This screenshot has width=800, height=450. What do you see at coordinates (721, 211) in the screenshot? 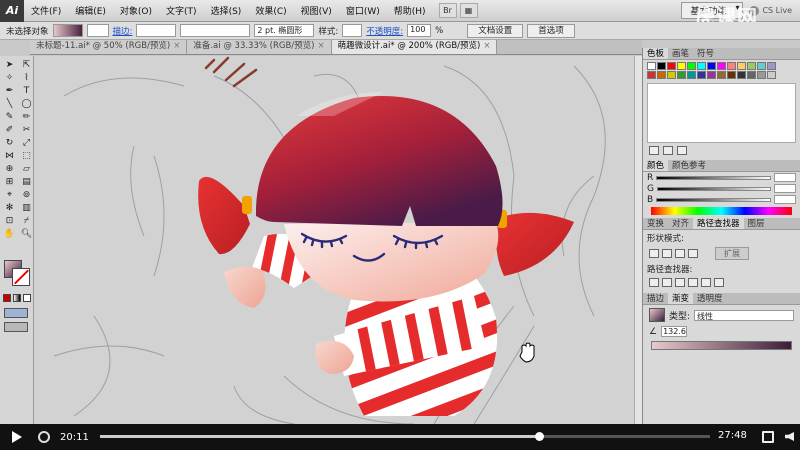
I see `color-spectrum` at bounding box center [721, 211].